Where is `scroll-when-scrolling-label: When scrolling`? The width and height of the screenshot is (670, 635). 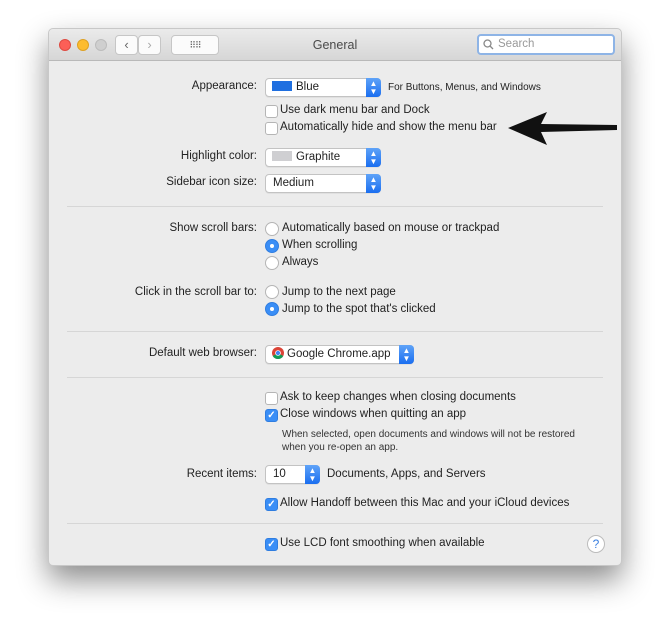
scroll-when-scrolling-label: When scrolling is located at coordinates (320, 245).